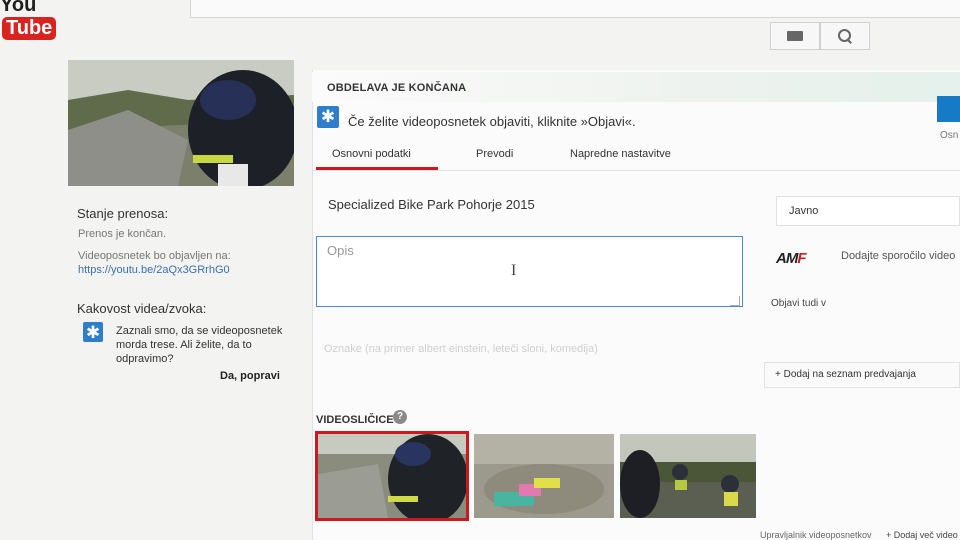 This screenshot has width=960, height=540. Describe the element at coordinates (949, 135) in the screenshot. I see `publish-partial-label: Osn` at that location.